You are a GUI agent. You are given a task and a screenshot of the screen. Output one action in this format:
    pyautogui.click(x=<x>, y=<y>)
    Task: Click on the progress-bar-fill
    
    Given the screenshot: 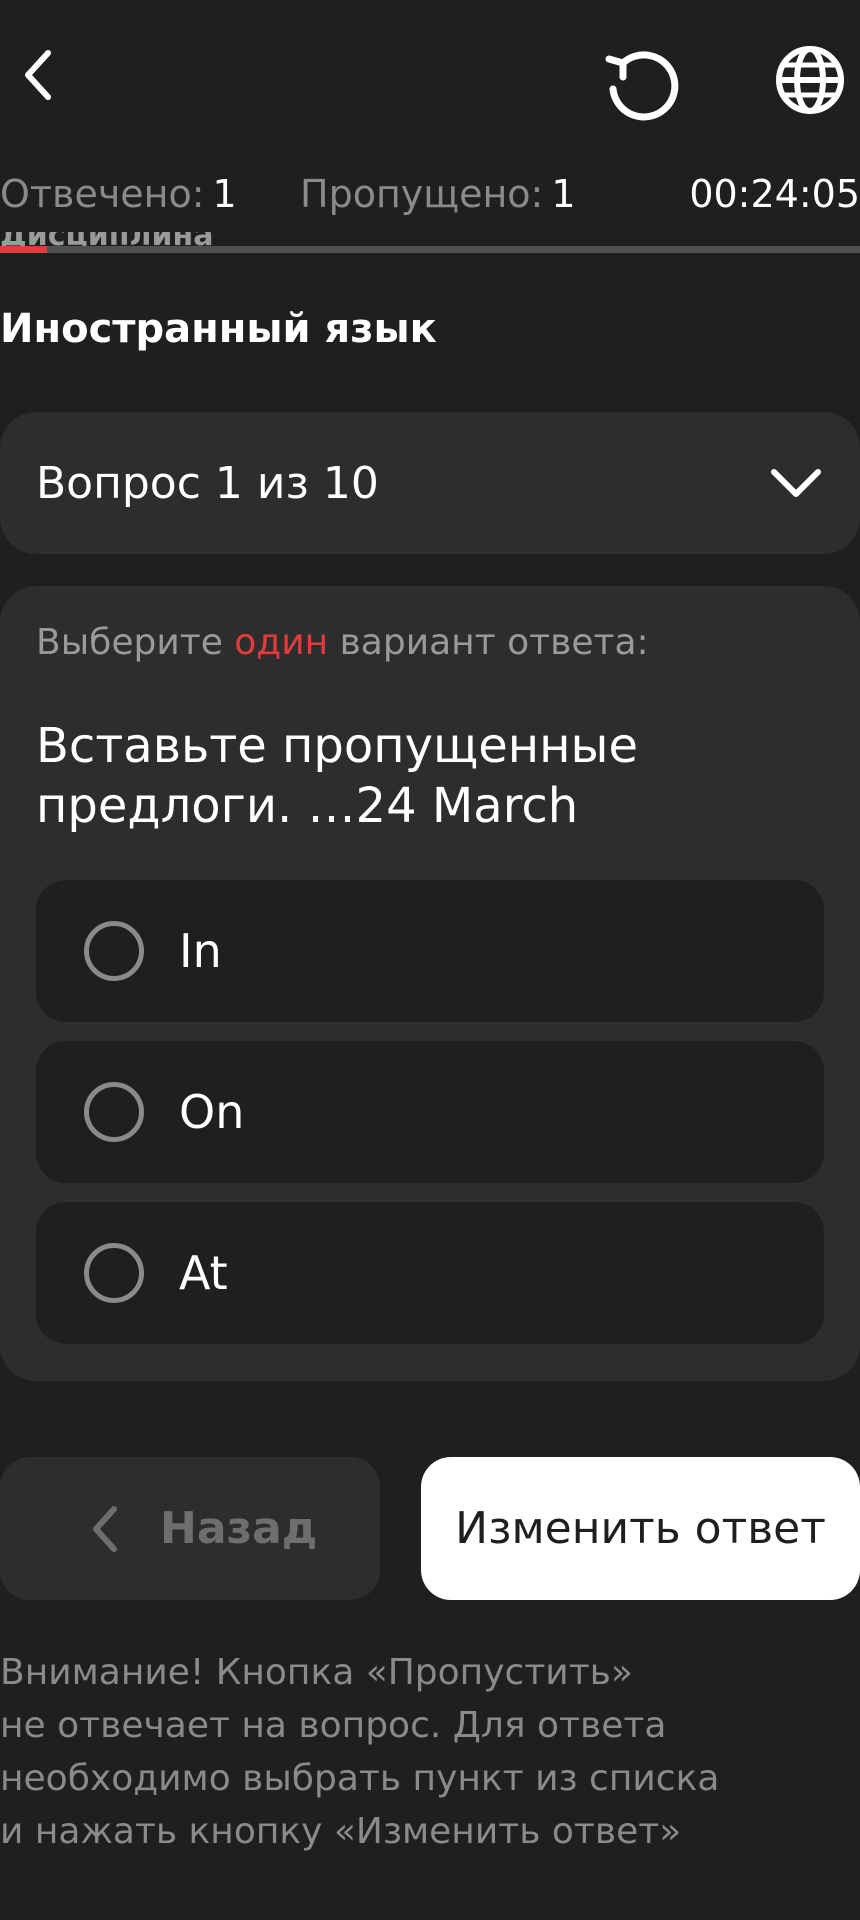 What is the action you would take?
    pyautogui.click(x=24, y=249)
    